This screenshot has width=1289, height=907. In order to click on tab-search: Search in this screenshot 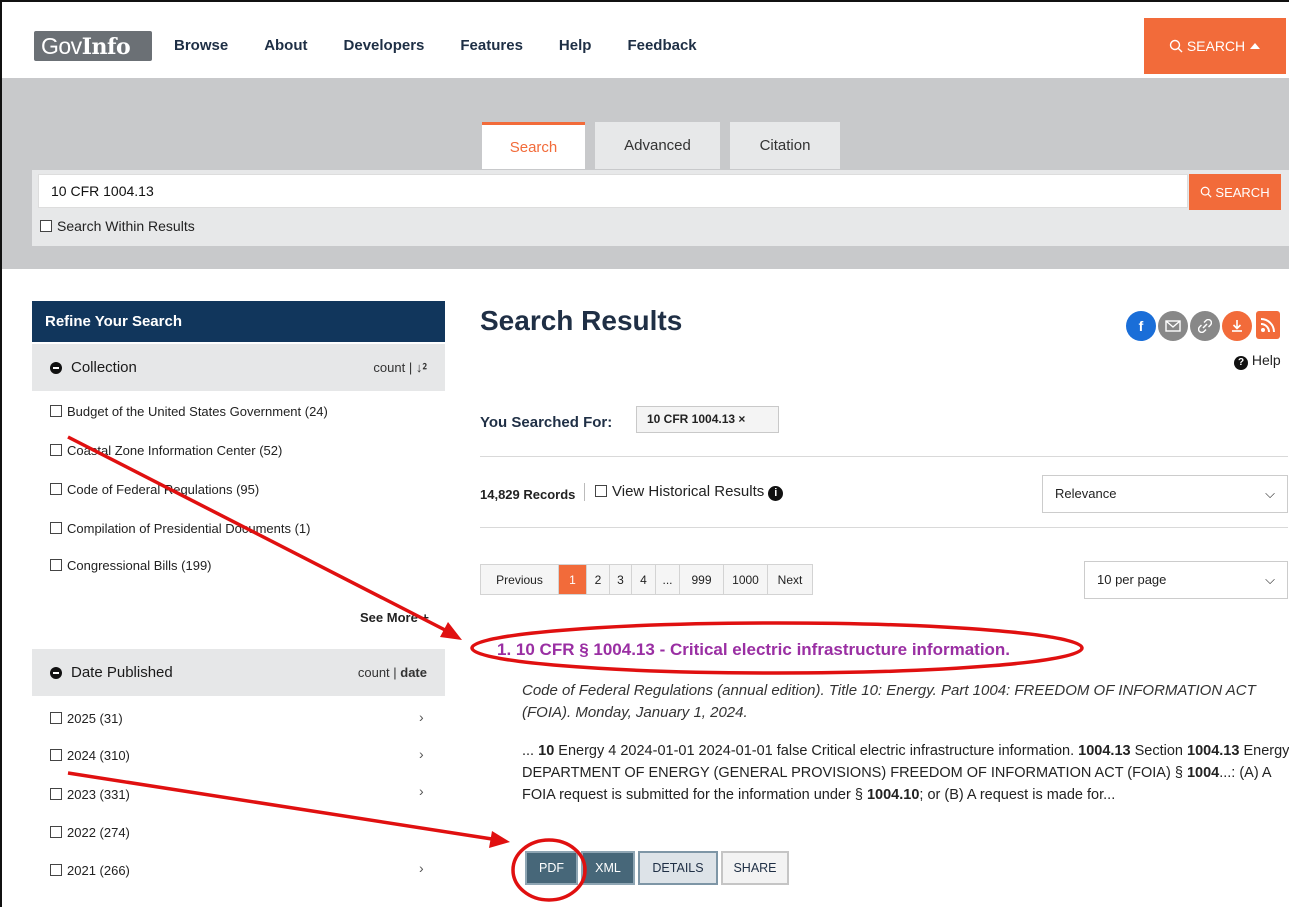, I will do `click(533, 145)`.